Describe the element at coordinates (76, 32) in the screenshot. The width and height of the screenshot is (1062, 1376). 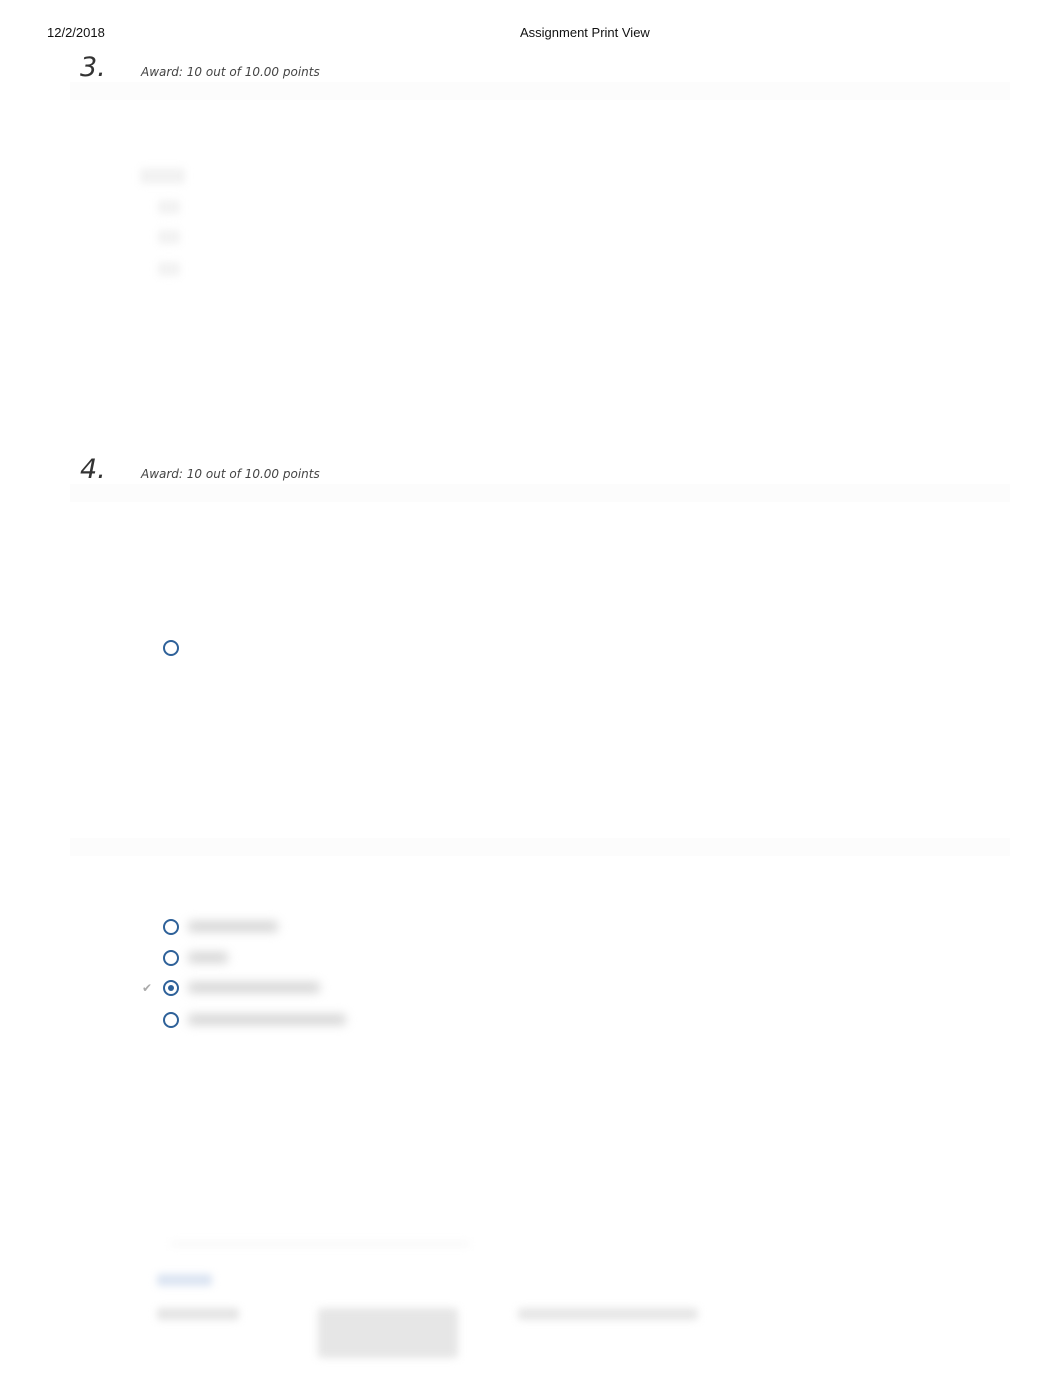
I see `print-date: 12/2/2018` at that location.